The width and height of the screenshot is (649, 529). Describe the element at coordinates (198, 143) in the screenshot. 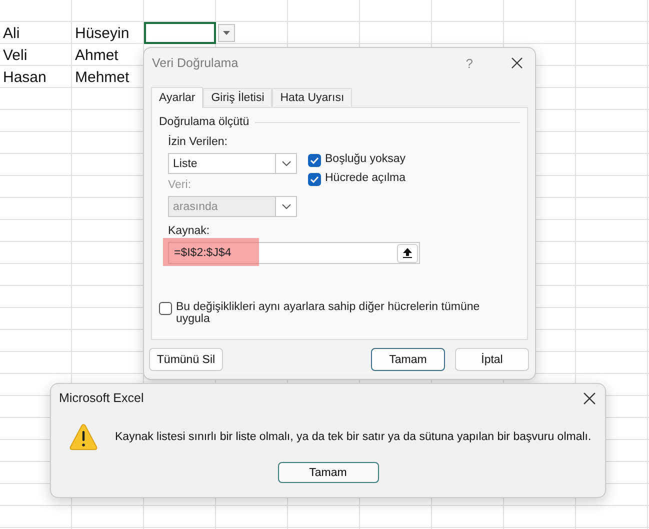

I see `field-label: İzin Verilen:` at that location.